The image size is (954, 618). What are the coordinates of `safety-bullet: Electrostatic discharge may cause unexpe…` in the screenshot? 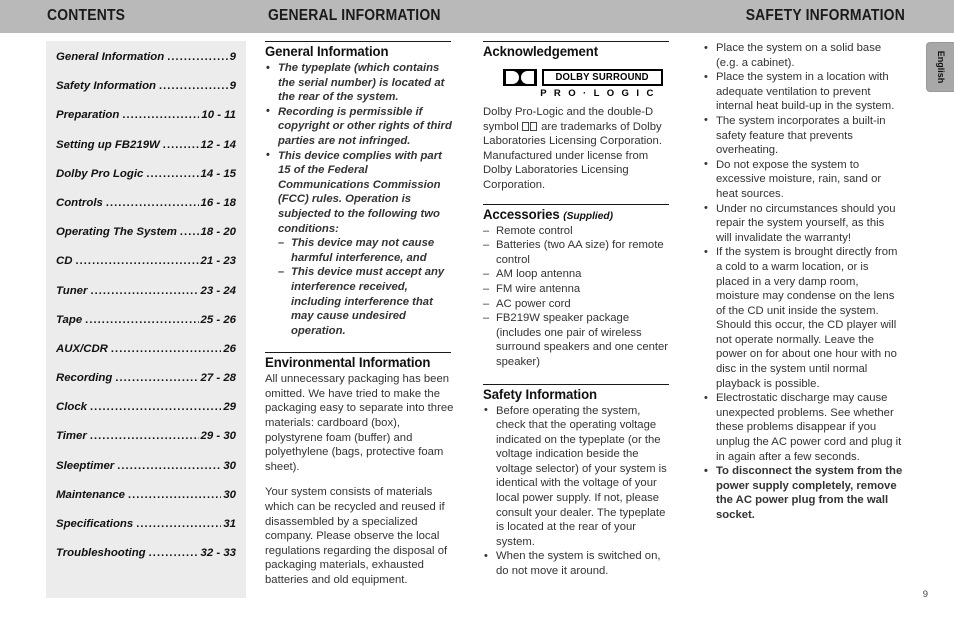 It's located at (803, 427).